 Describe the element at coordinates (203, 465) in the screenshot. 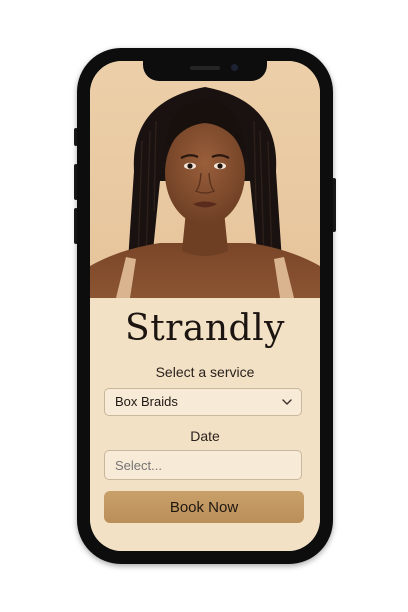

I see `date-field` at that location.